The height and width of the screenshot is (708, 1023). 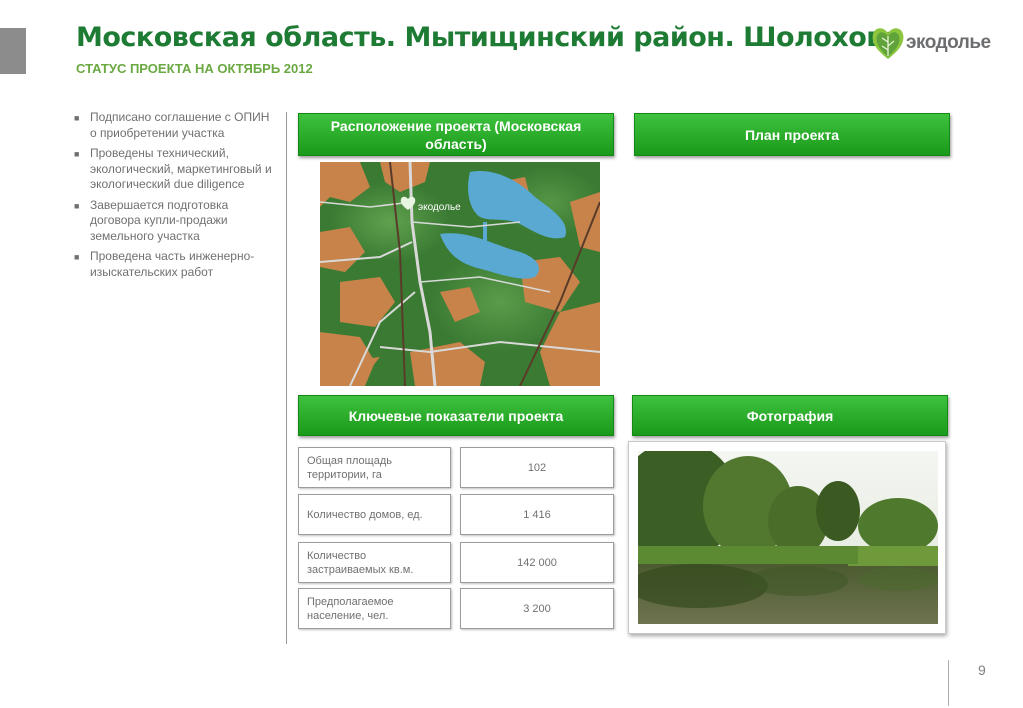 I want to click on column-divider, so click(x=286, y=378).